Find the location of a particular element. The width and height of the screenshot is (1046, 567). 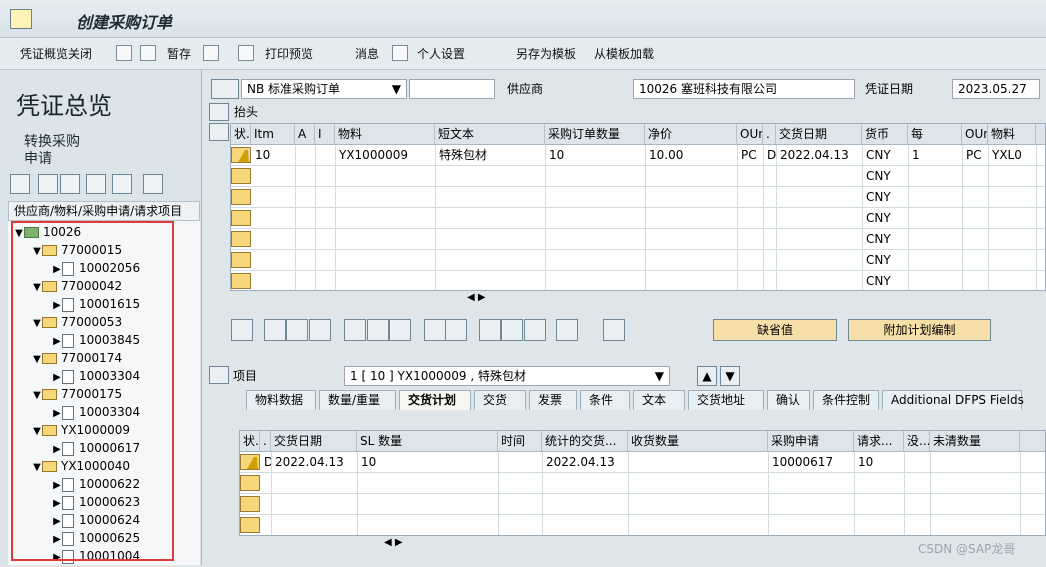

document-date-field: 2023.05.27 is located at coordinates (996, 89).